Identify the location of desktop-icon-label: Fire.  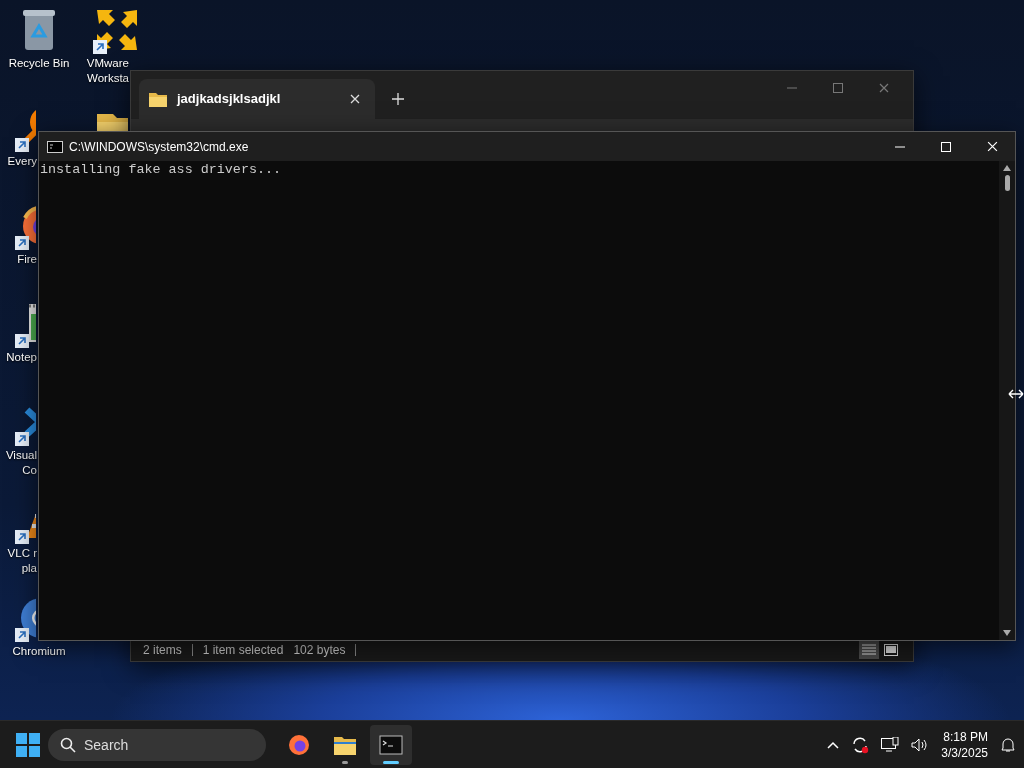
(26, 259).